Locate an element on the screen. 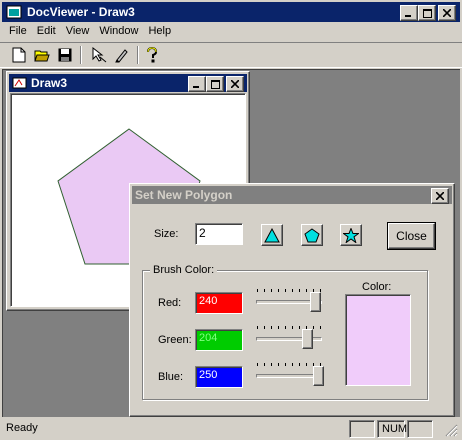 This screenshot has width=462, height=440. minimize-button is located at coordinates (409, 13).